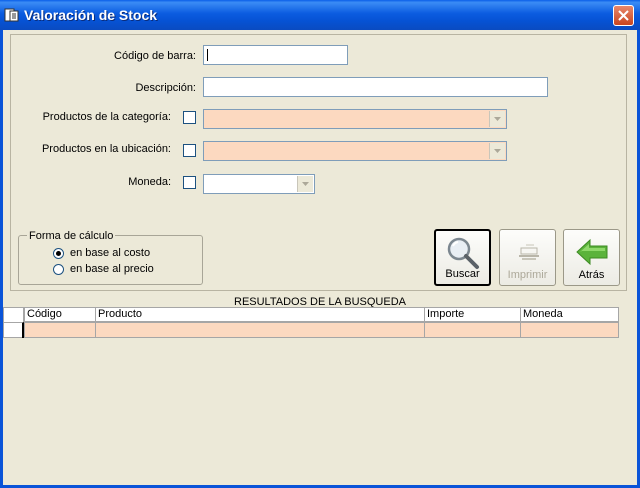 Image resolution: width=640 pixels, height=488 pixels. I want to click on location-dropdown-button, so click(497, 151).